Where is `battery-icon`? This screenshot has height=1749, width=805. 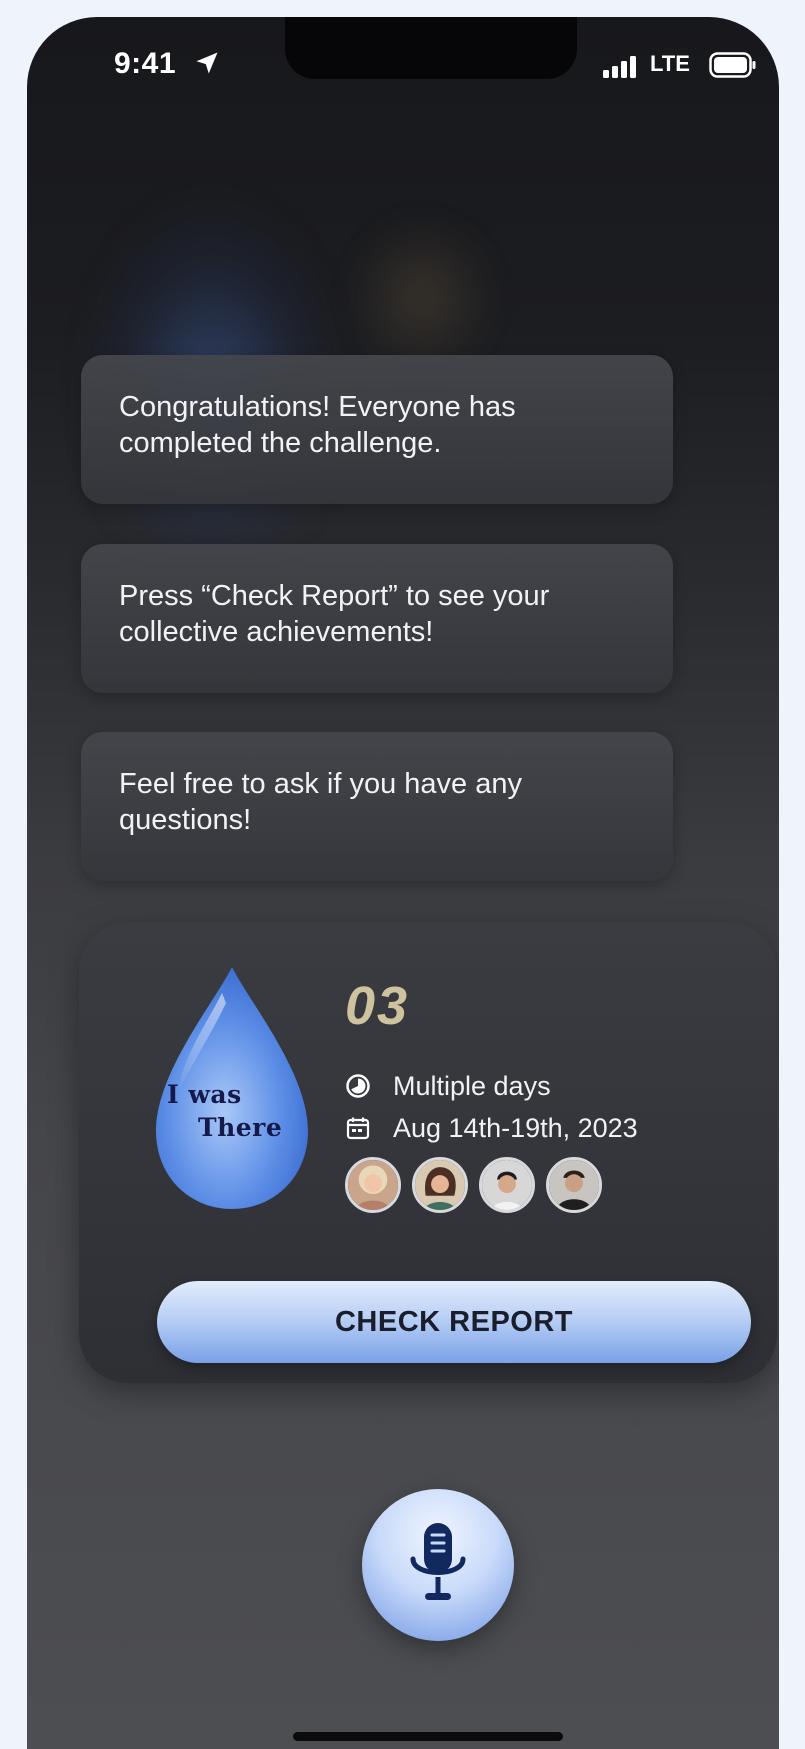
battery-icon is located at coordinates (732, 65).